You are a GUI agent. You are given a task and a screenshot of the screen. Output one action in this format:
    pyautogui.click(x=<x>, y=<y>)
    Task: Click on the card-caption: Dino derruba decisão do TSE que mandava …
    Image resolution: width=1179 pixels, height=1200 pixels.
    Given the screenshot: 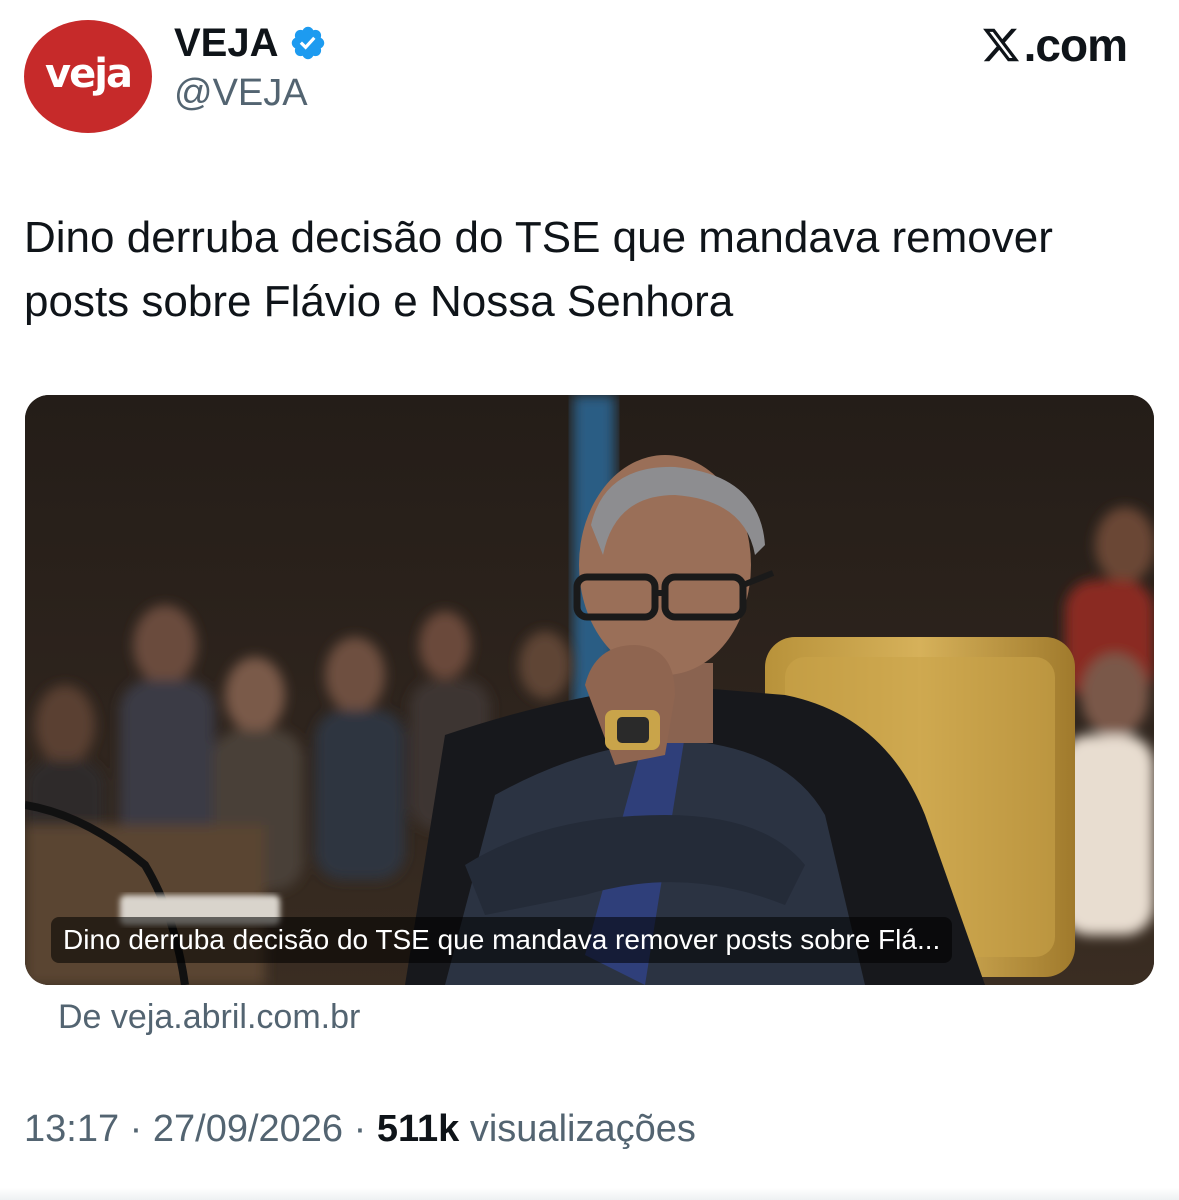 What is the action you would take?
    pyautogui.click(x=502, y=940)
    